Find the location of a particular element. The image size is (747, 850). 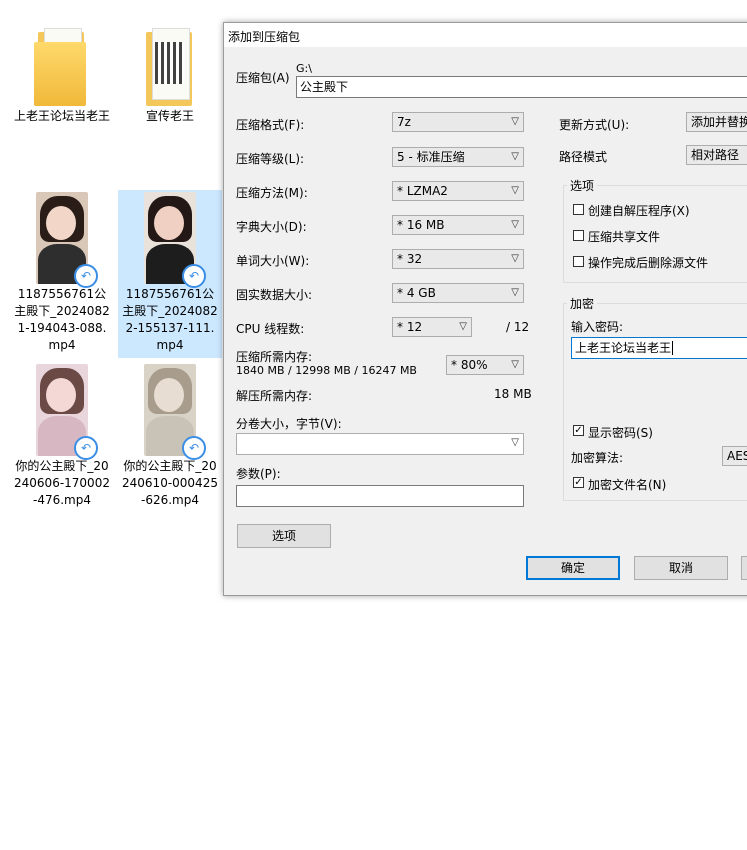

update-value: 添加并替换 is located at coordinates (719, 122).